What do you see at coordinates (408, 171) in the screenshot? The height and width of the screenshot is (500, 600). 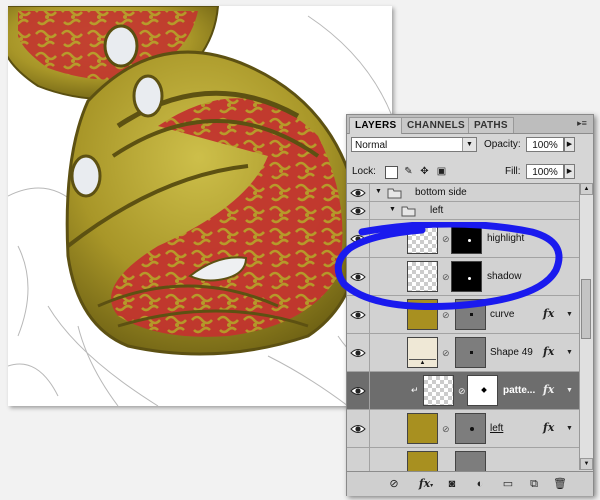 I see `lock-image-pixels-icon: ✎` at bounding box center [408, 171].